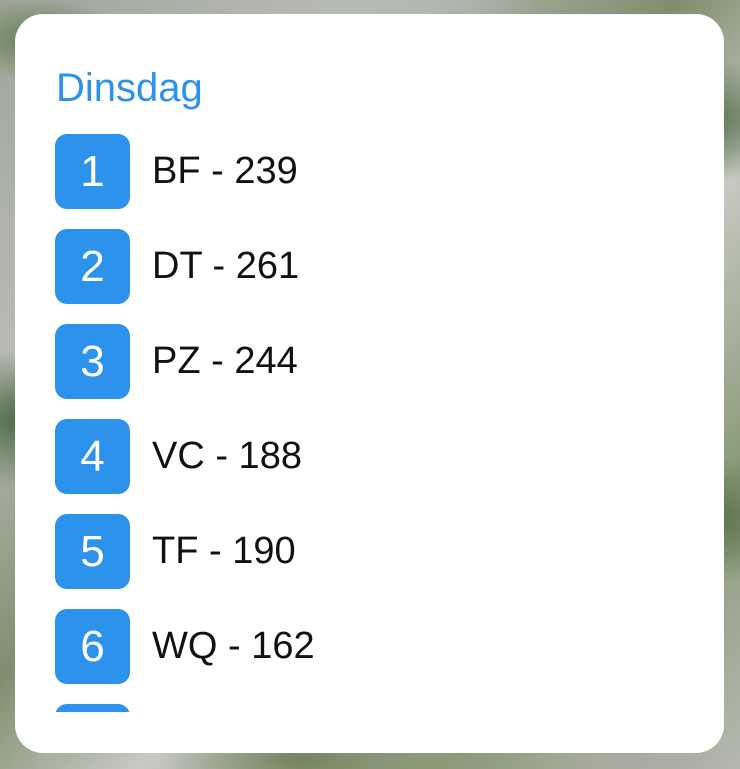 This screenshot has width=740, height=769. Describe the element at coordinates (233, 646) in the screenshot. I see `item-label: WQ - 162` at that location.